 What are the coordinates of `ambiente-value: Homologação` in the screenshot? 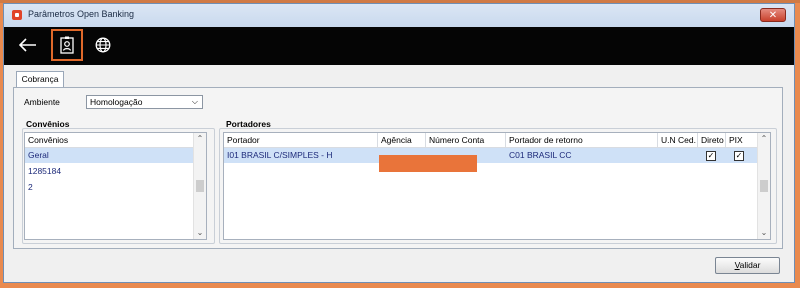 It's located at (116, 102).